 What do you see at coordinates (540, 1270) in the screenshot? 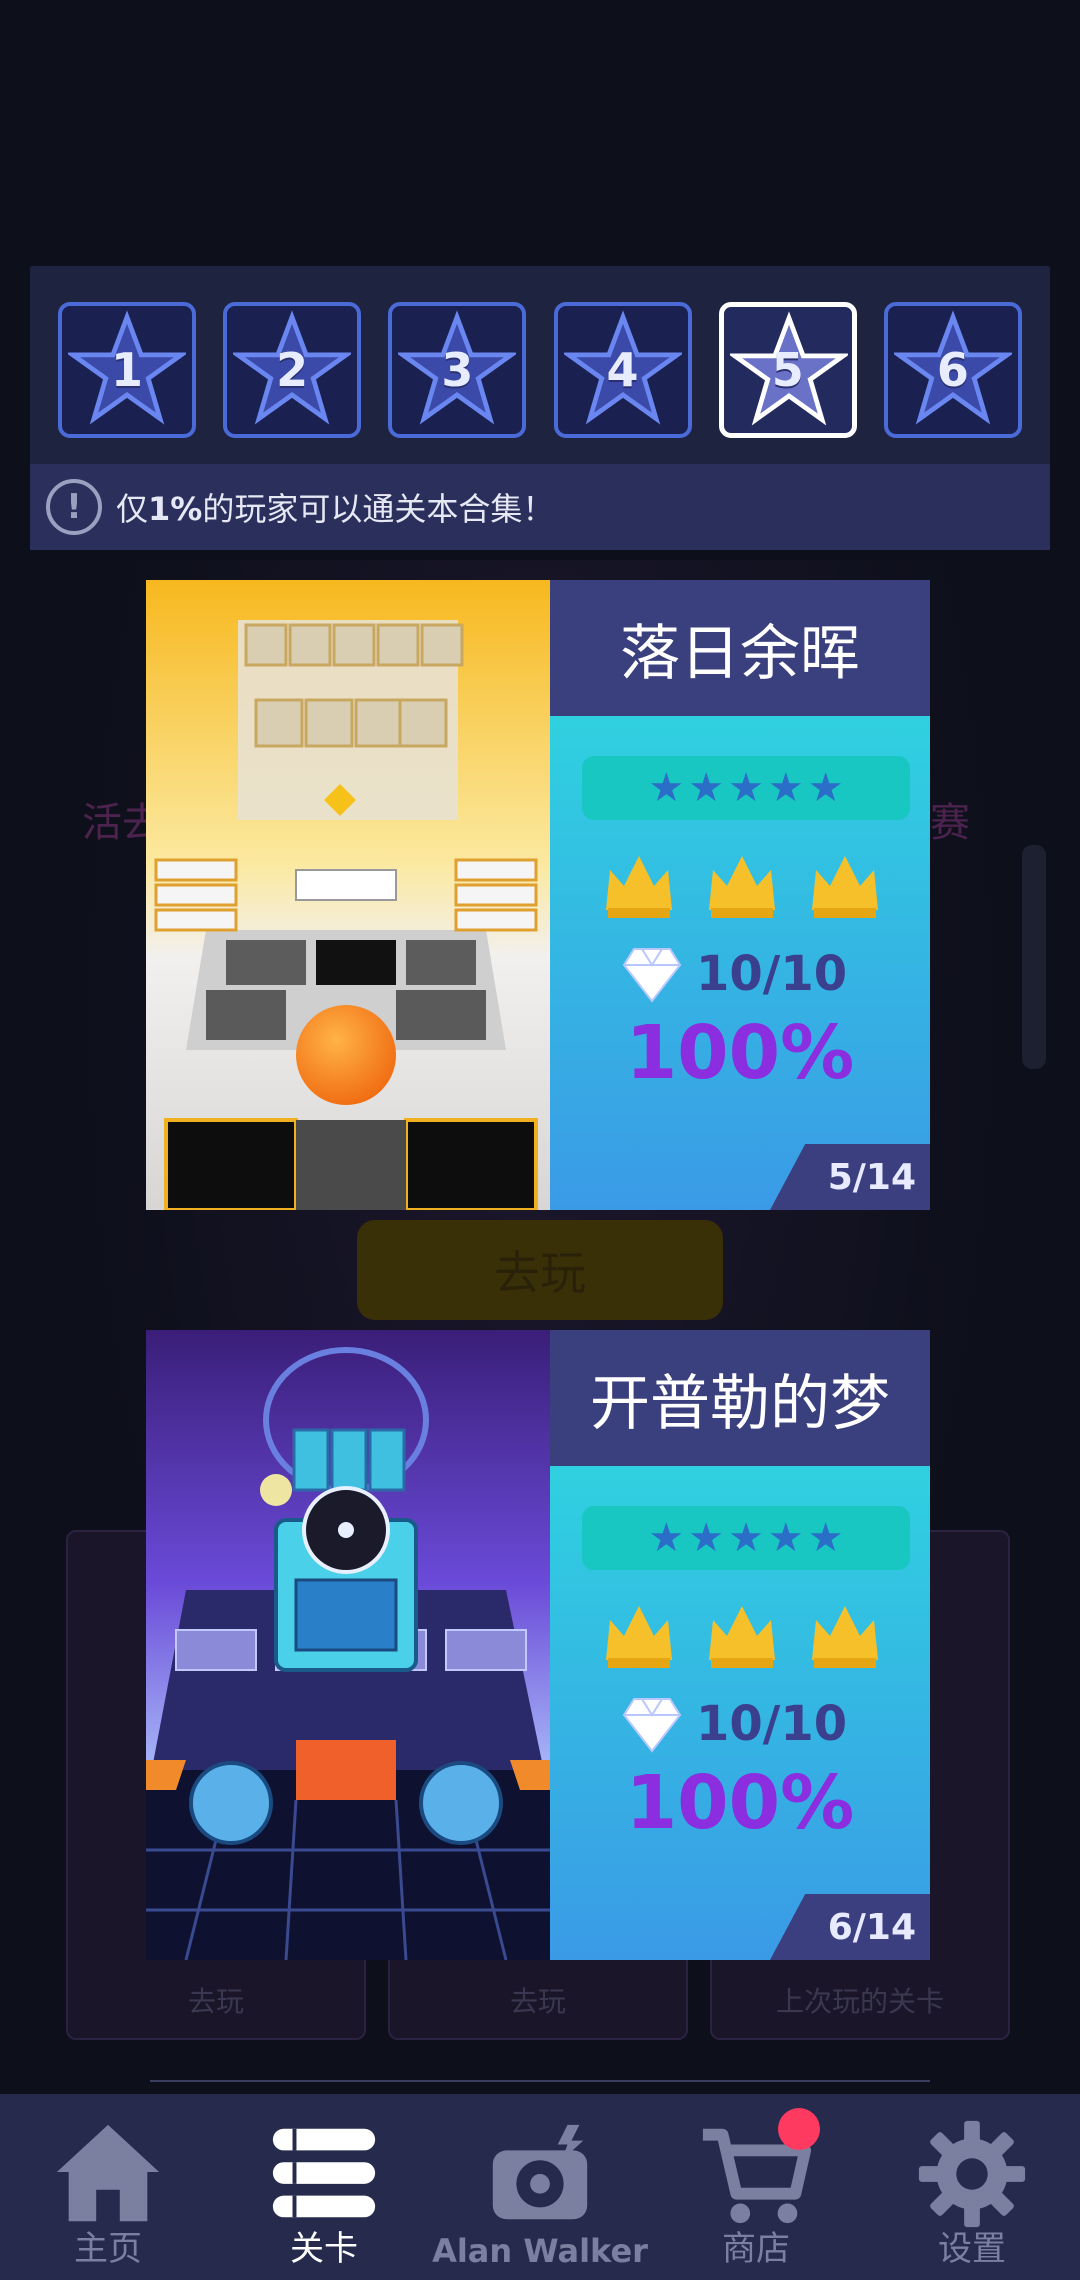
I see `background-play-button: 去玩` at bounding box center [540, 1270].